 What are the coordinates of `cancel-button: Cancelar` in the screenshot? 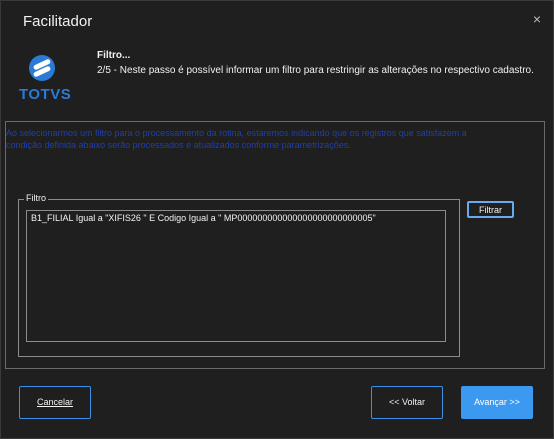 It's located at (55, 402).